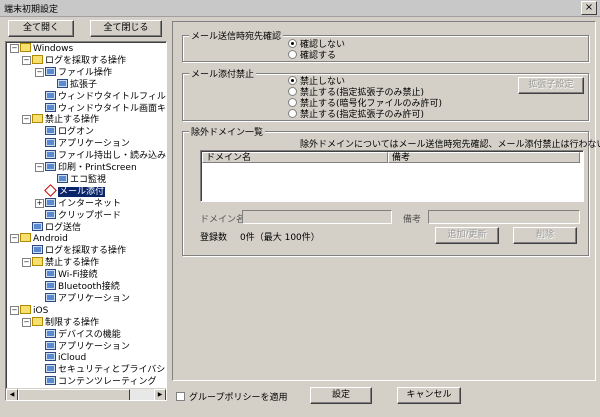  Describe the element at coordinates (84, 84) in the screenshot. I see `tree-item-label: 拡張子` at that location.